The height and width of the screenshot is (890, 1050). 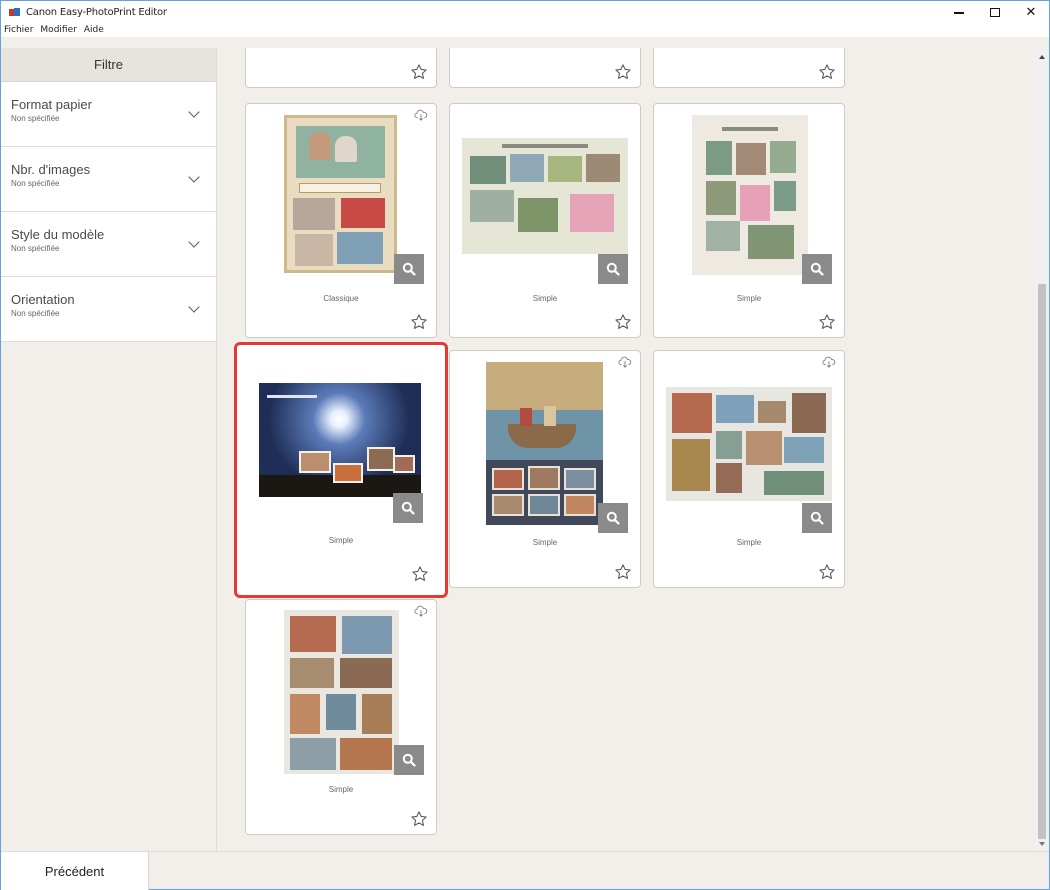 I want to click on template-card-simple-selected: Simple, so click(x=341, y=470).